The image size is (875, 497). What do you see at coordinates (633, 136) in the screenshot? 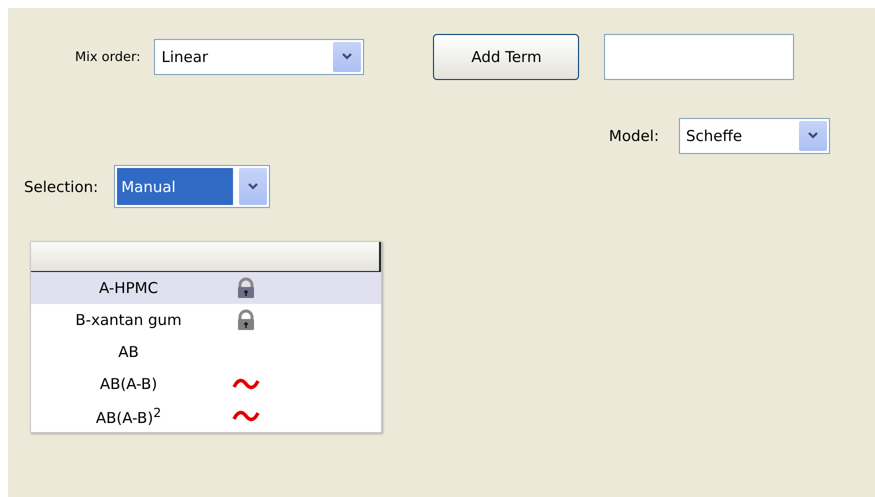
I see `model-label: Model:` at bounding box center [633, 136].